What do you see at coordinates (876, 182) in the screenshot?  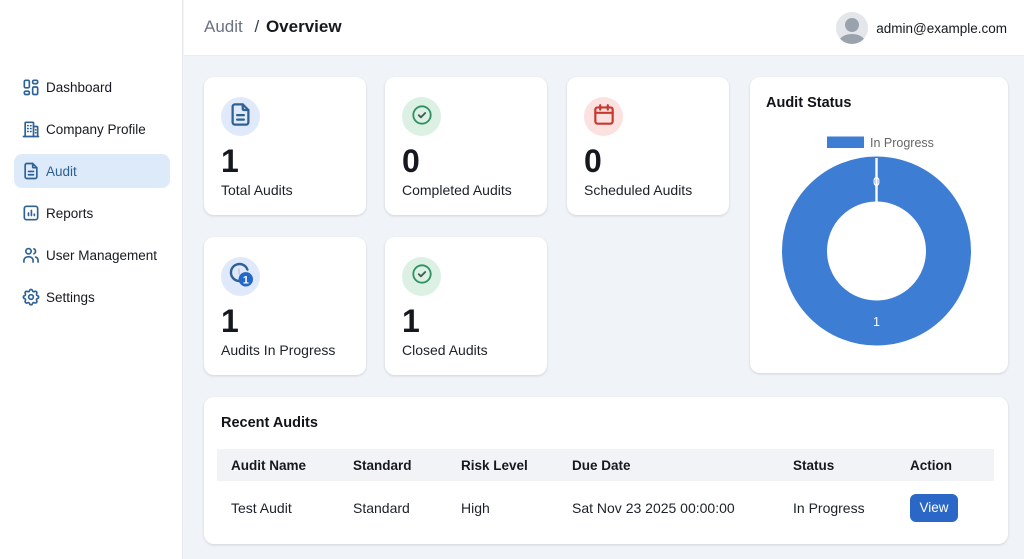 I see `svg-text: 0` at bounding box center [876, 182].